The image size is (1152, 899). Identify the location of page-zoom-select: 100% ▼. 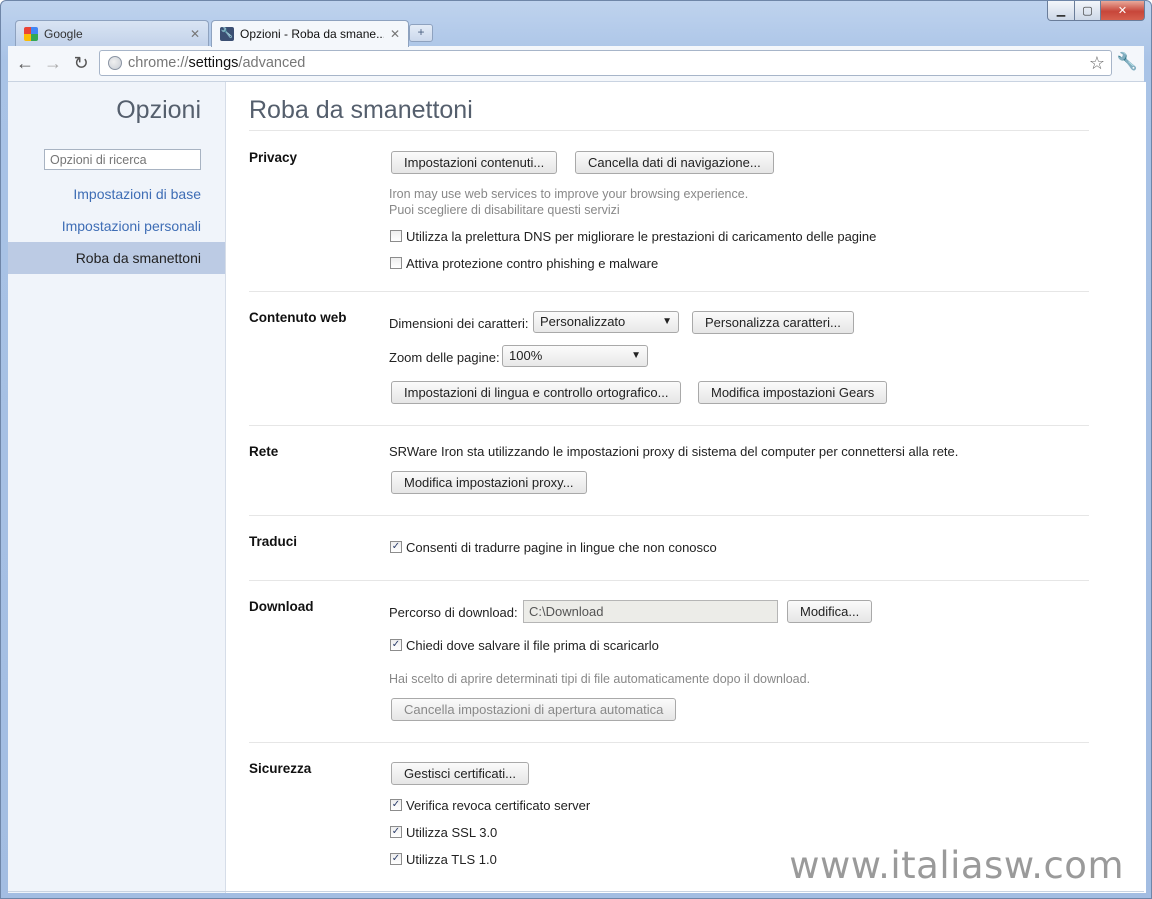
(575, 356).